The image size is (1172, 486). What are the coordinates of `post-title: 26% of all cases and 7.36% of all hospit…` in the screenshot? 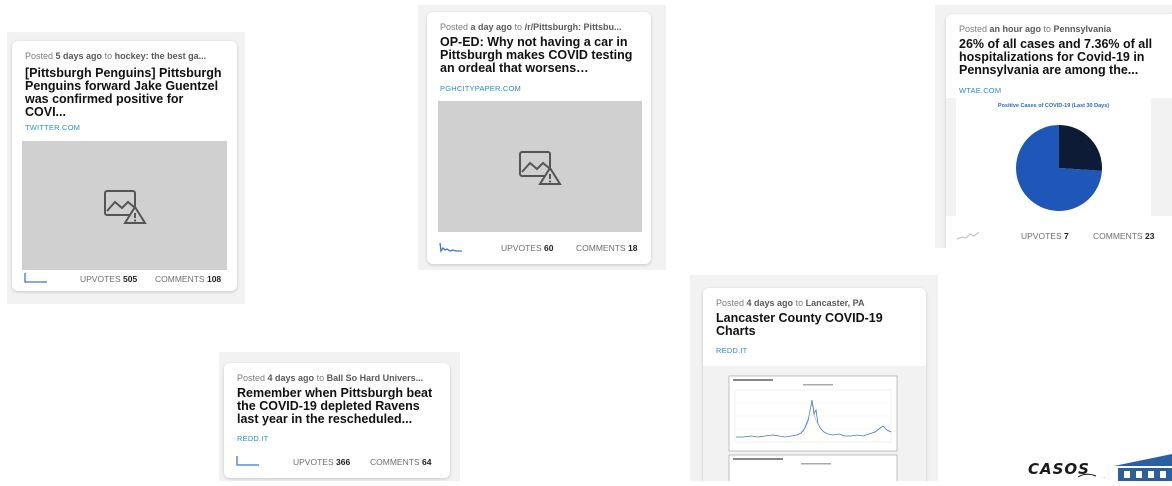 It's located at (1059, 57).